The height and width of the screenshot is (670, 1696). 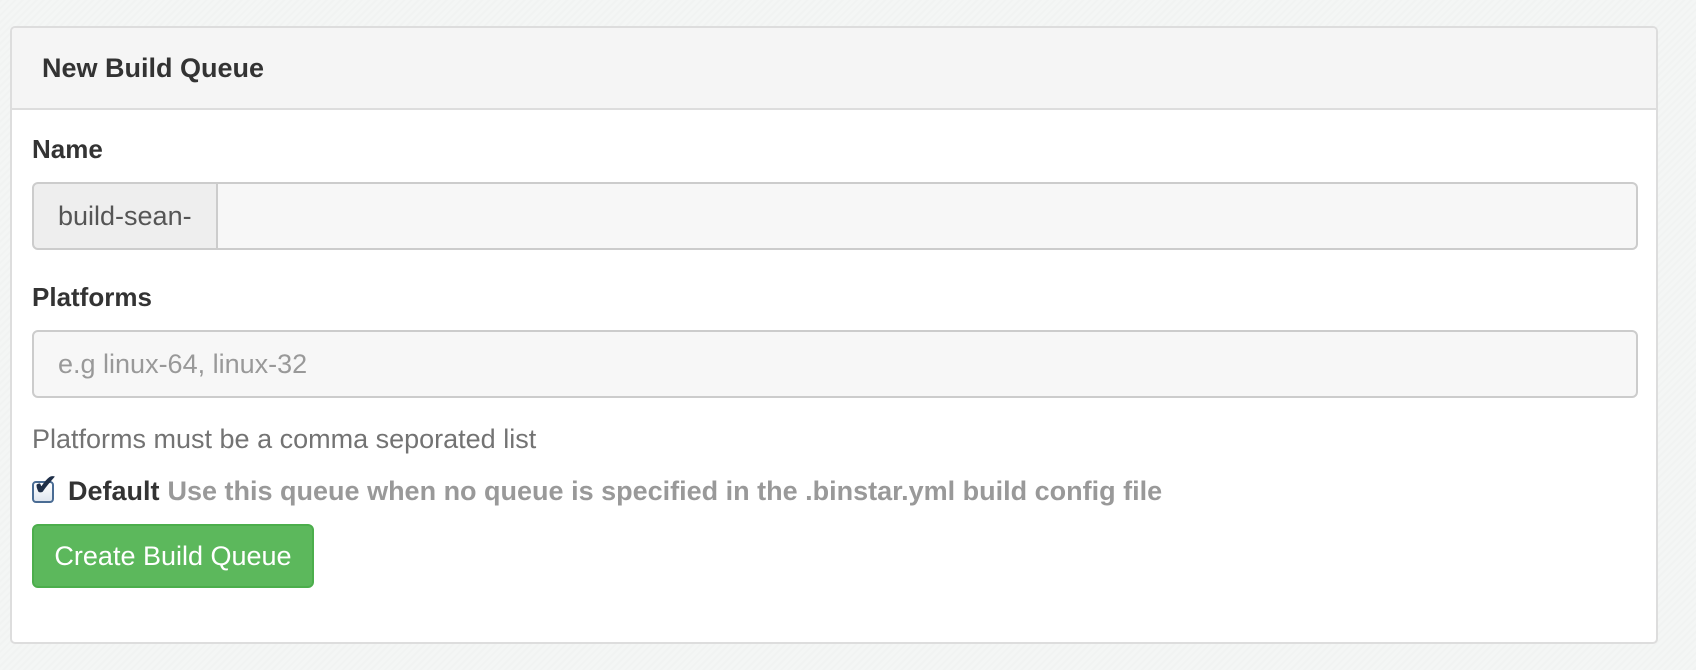 What do you see at coordinates (834, 69) in the screenshot?
I see `panel-heading: New Build Queue` at bounding box center [834, 69].